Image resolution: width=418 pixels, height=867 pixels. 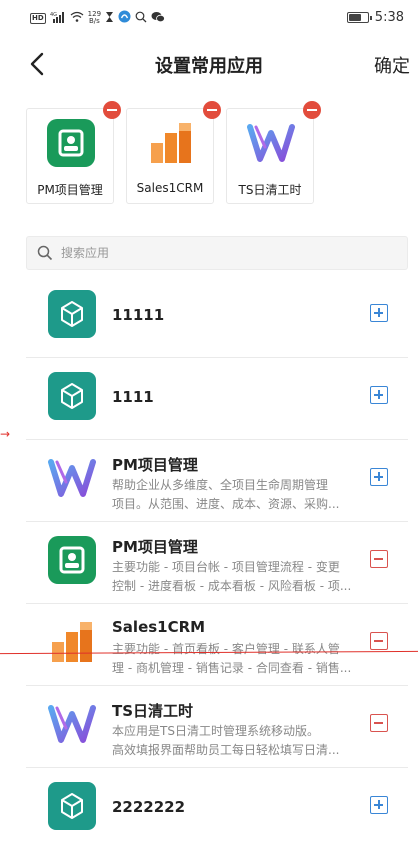 I want to click on wifi-icon, so click(x=77, y=18).